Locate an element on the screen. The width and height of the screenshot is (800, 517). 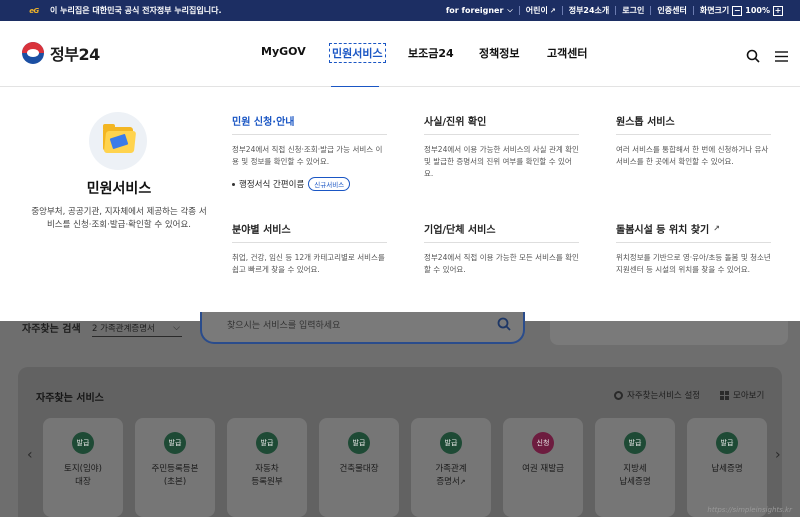
cert-center-link: 인증센터 is located at coordinates (671, 10).